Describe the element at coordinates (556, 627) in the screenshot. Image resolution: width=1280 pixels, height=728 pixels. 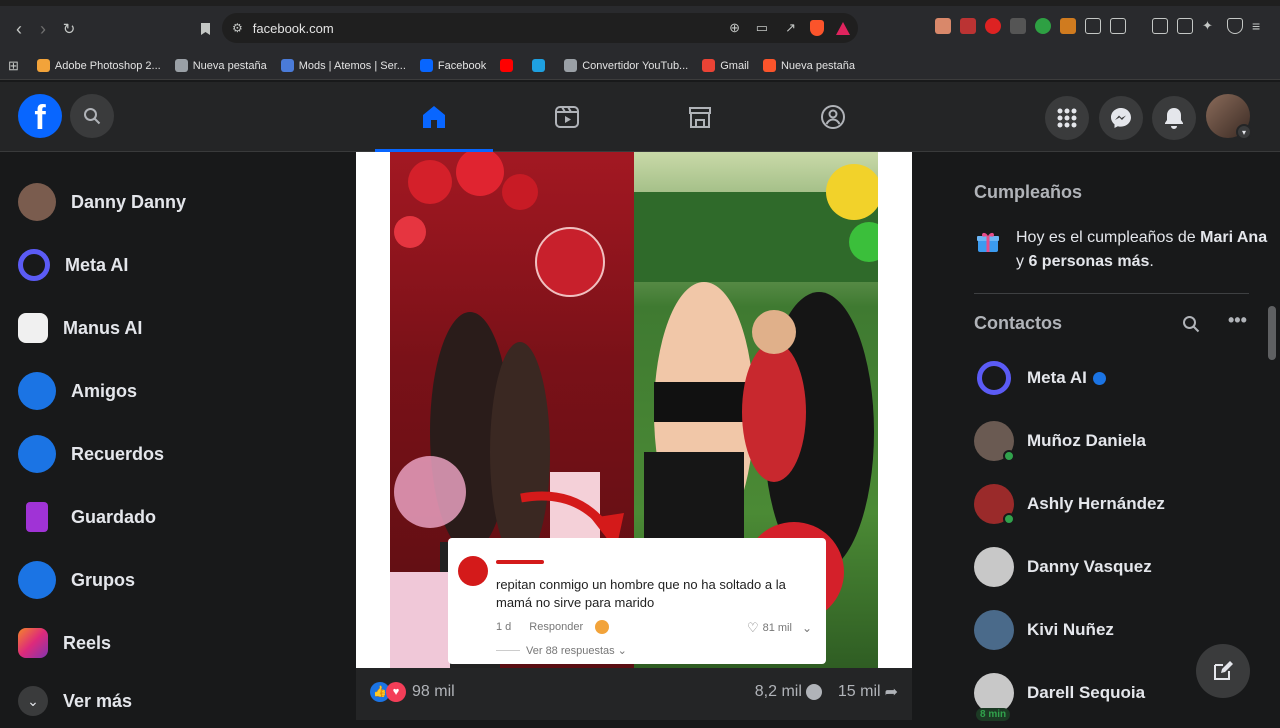
I see `comment-reply-link: Responder` at that location.